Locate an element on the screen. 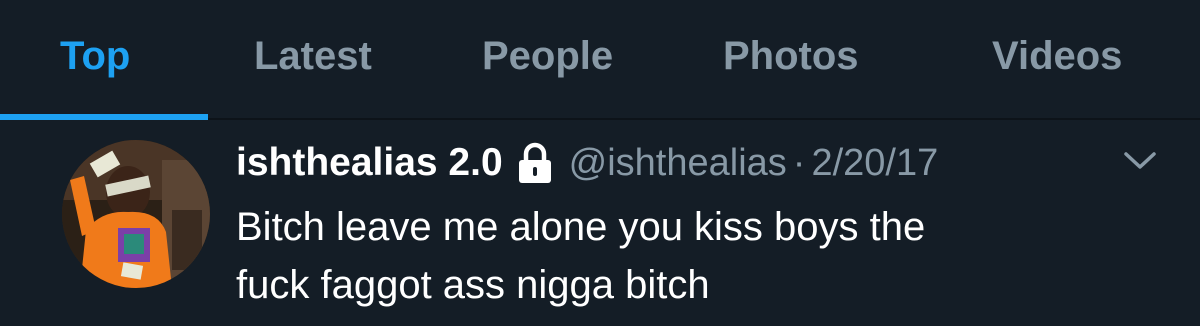 Image resolution: width=1200 pixels, height=326 pixels. tweet-text-line-2: fuck faggot ass nigga bitch is located at coordinates (473, 285).